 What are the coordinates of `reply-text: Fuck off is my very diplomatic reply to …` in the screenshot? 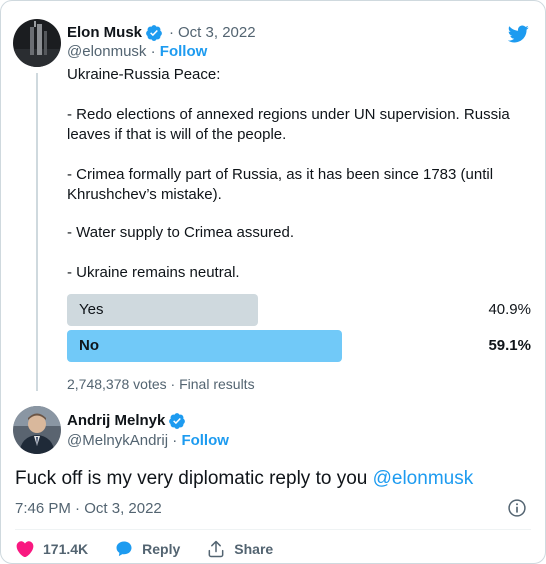 It's located at (191, 478).